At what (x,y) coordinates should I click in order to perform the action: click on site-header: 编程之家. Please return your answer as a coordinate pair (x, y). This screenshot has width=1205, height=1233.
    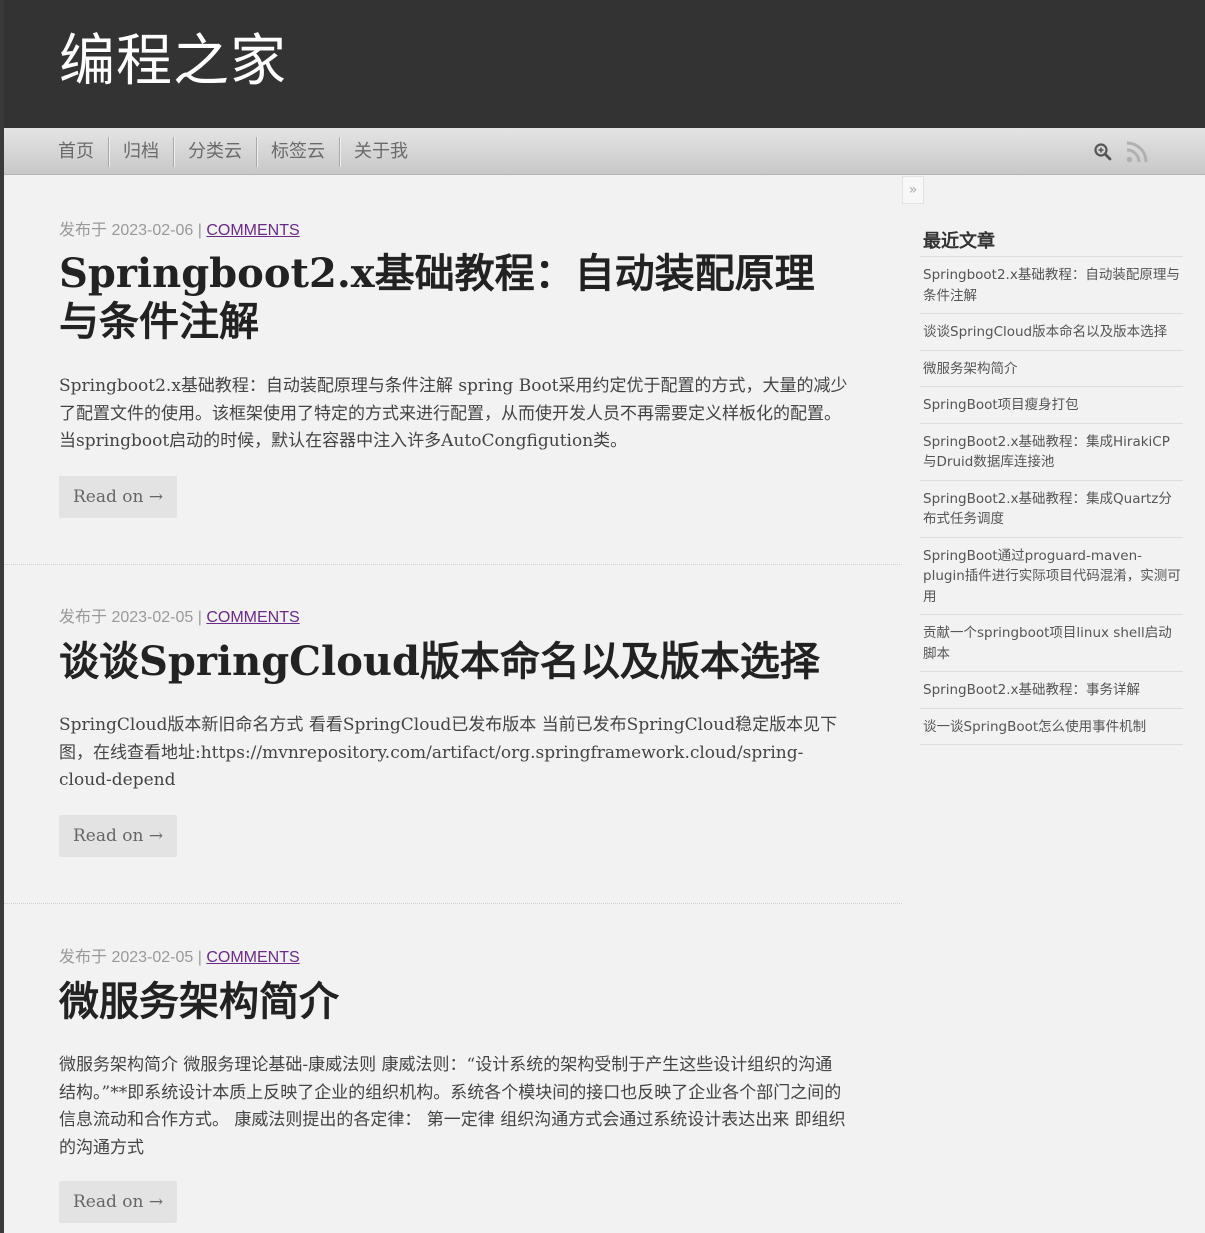
    Looking at the image, I should click on (604, 64).